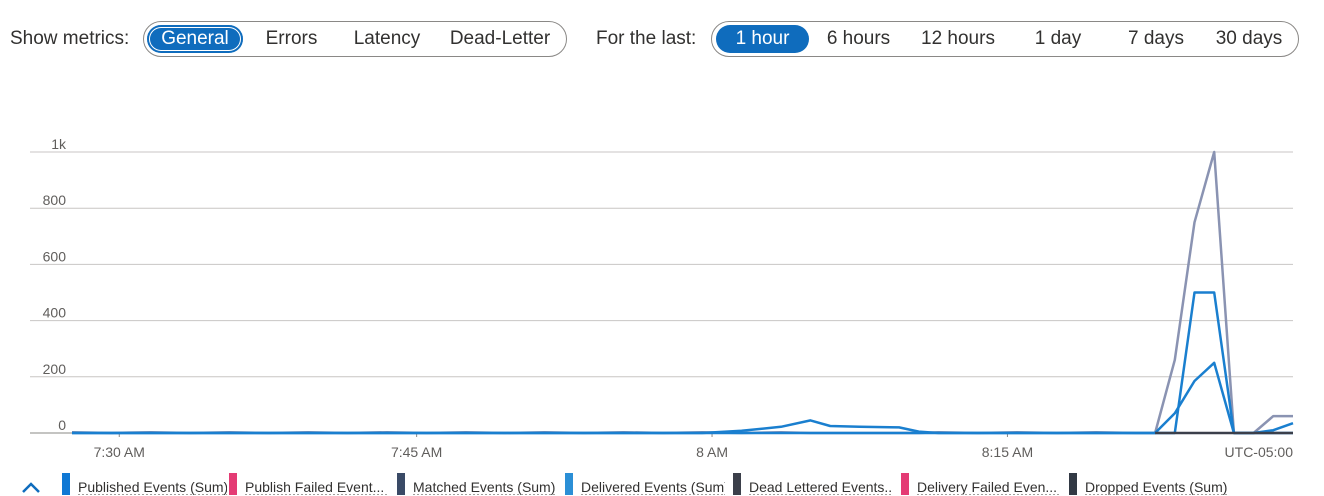 This screenshot has width=1324, height=496. Describe the element at coordinates (31, 488) in the screenshot. I see `chevron-up-icon` at that location.